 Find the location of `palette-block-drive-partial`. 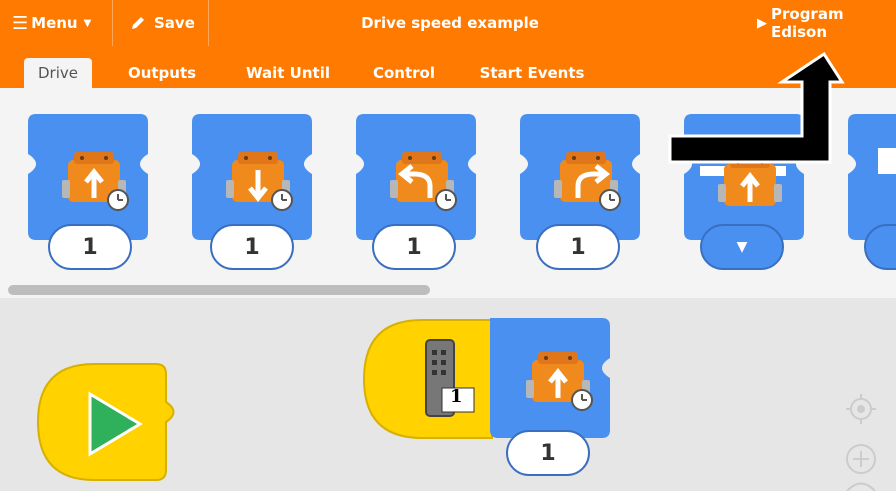

palette-block-drive-partial is located at coordinates (872, 178).